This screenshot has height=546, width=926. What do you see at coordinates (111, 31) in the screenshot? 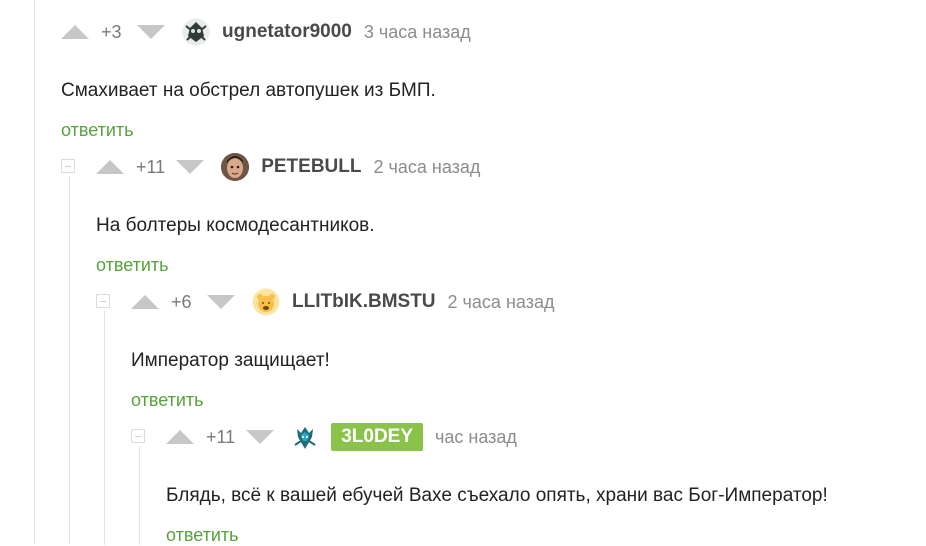
I see `comment-rating: +3` at bounding box center [111, 31].